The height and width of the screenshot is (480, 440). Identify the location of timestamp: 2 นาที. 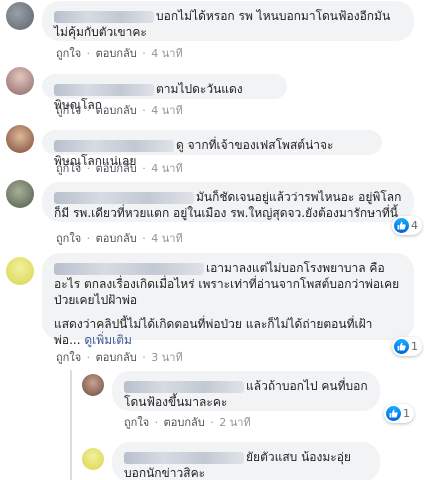
(234, 422).